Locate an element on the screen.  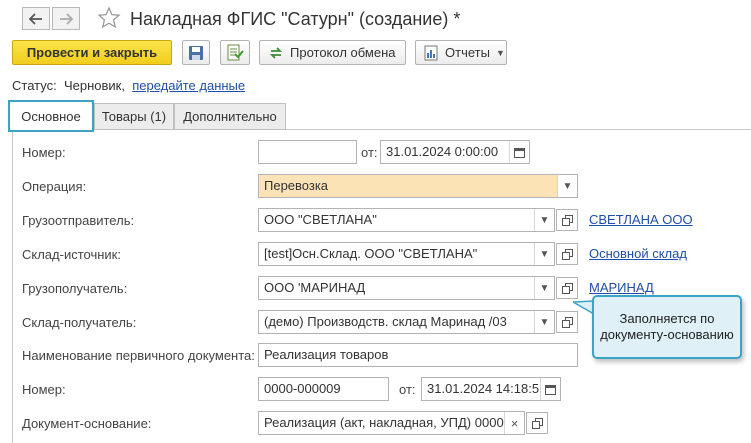
dest-warehouse-label: Склад-получатель: is located at coordinates (79, 322).